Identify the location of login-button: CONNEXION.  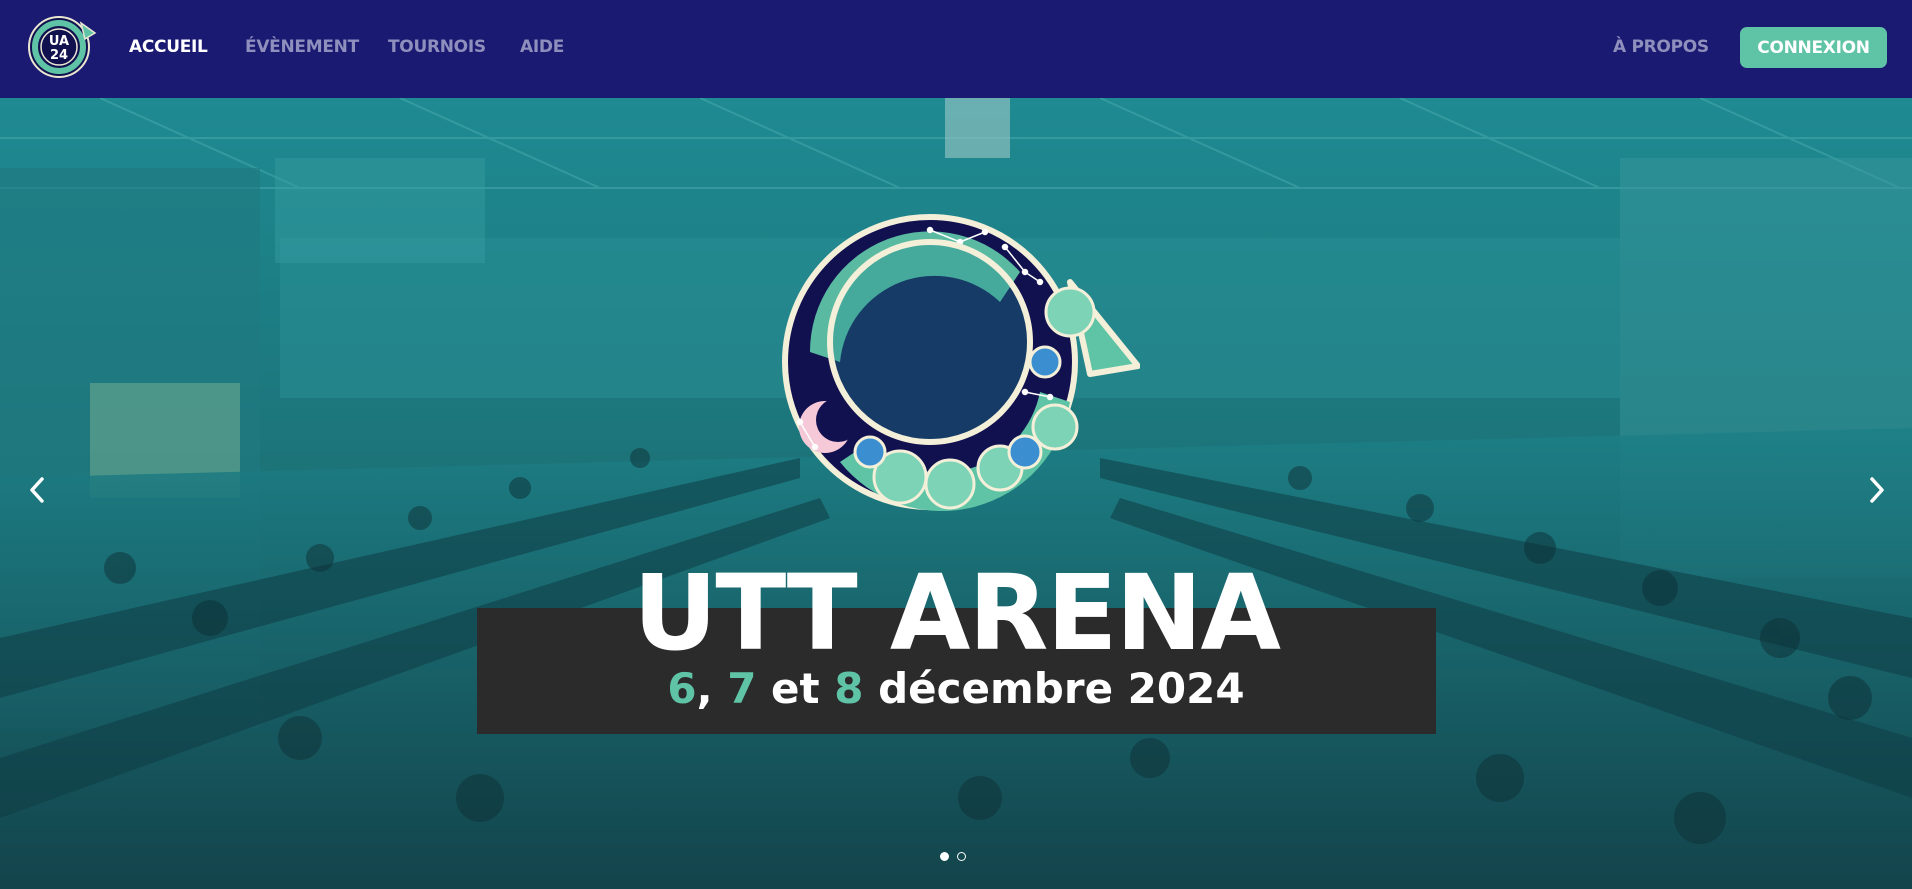
(1813, 47).